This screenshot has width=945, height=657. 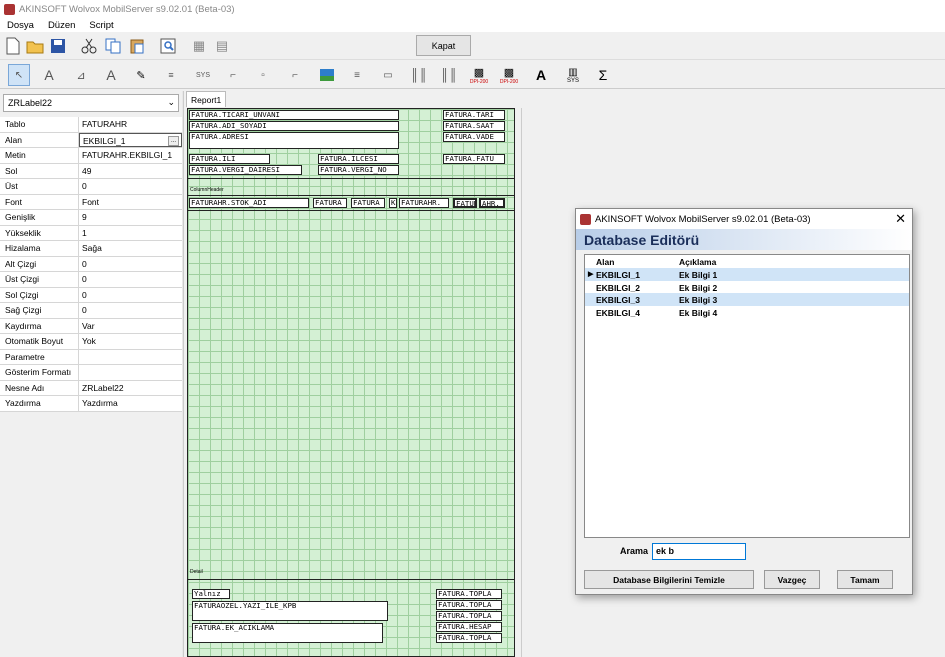 I want to click on qr-tool-icon: ▩ DPI-200, so click(x=479, y=75).